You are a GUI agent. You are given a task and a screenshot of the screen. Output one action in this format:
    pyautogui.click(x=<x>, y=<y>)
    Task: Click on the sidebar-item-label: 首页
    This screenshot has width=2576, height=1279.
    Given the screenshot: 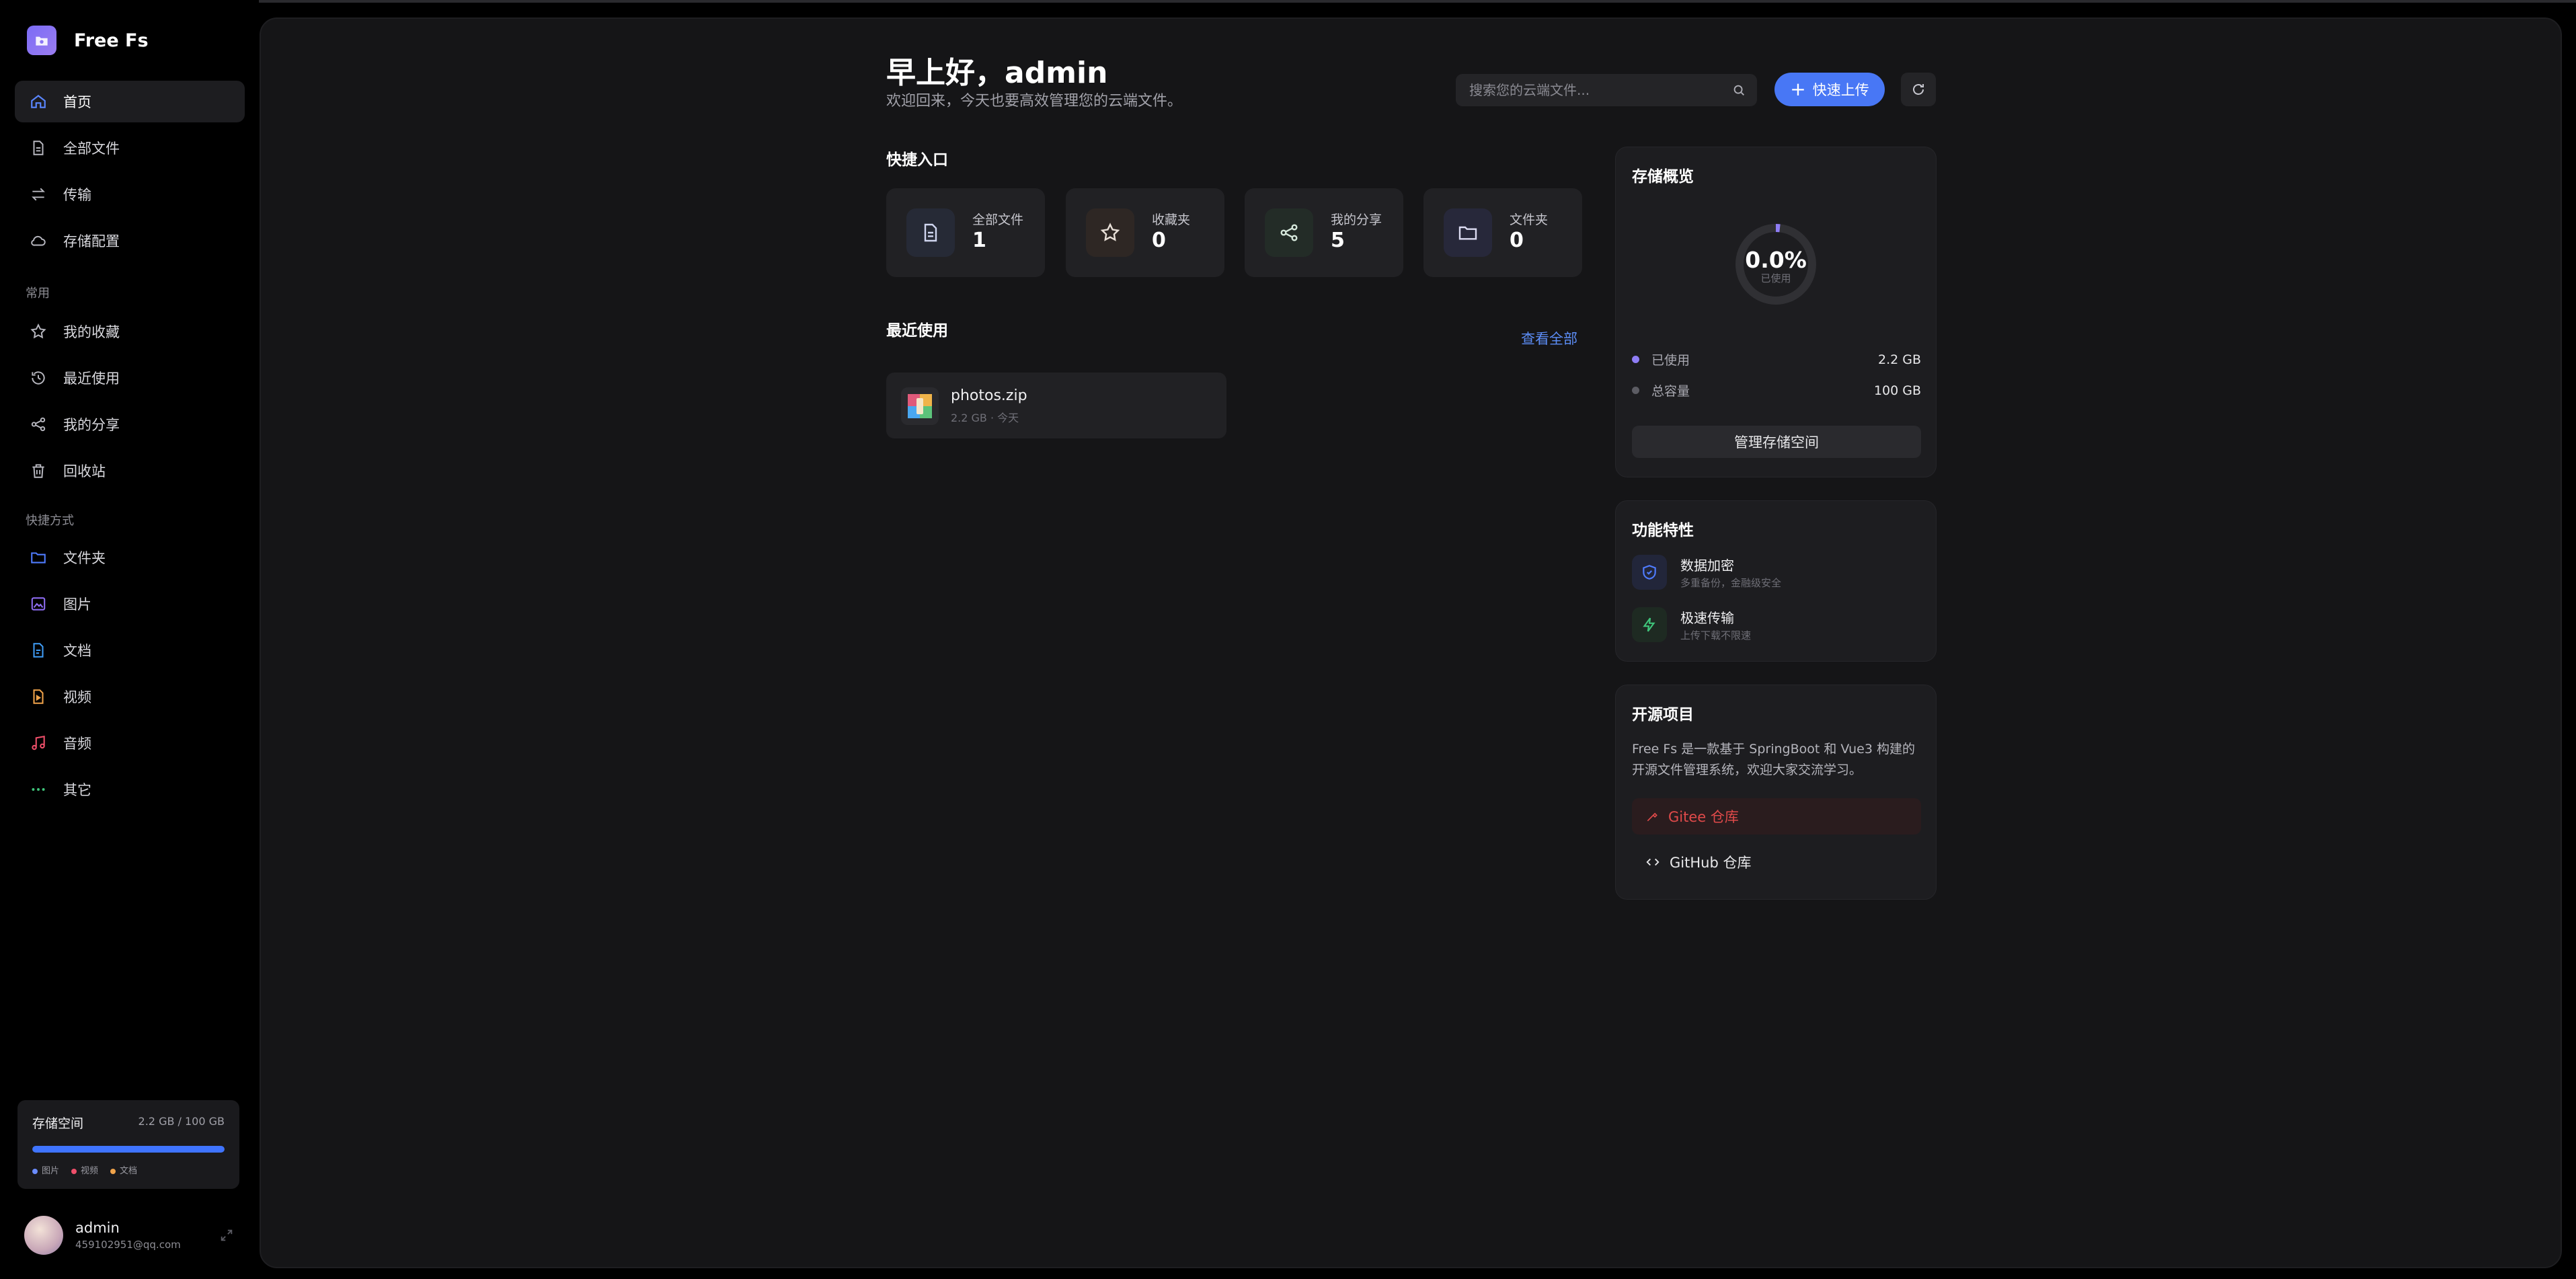 What is the action you would take?
    pyautogui.click(x=77, y=102)
    